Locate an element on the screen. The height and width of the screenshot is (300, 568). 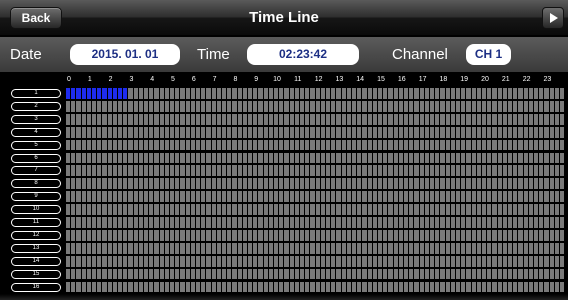
channel-button: 7 is located at coordinates (36, 171).